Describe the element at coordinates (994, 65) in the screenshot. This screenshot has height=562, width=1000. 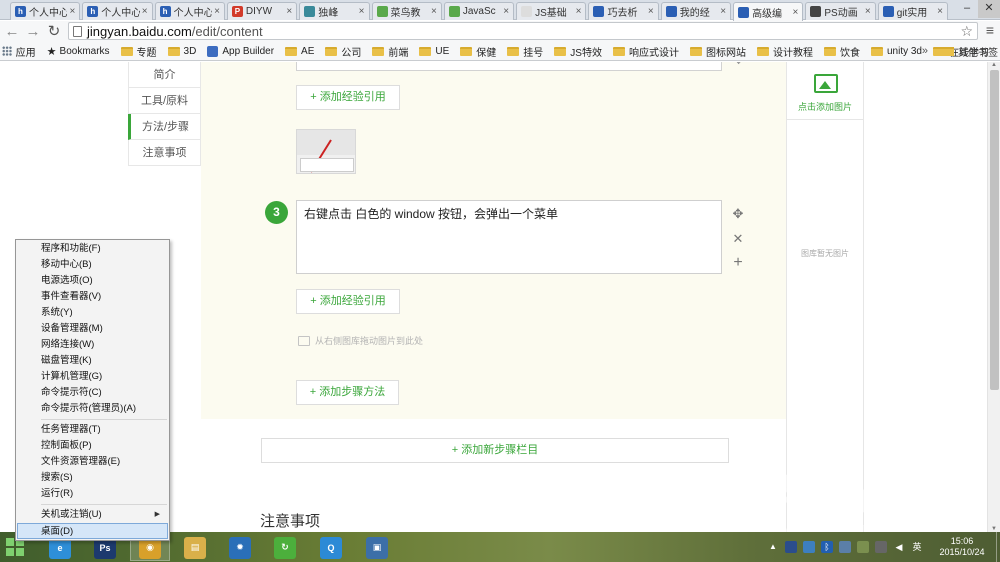
I see `scroll-up-icon: ▲` at that location.